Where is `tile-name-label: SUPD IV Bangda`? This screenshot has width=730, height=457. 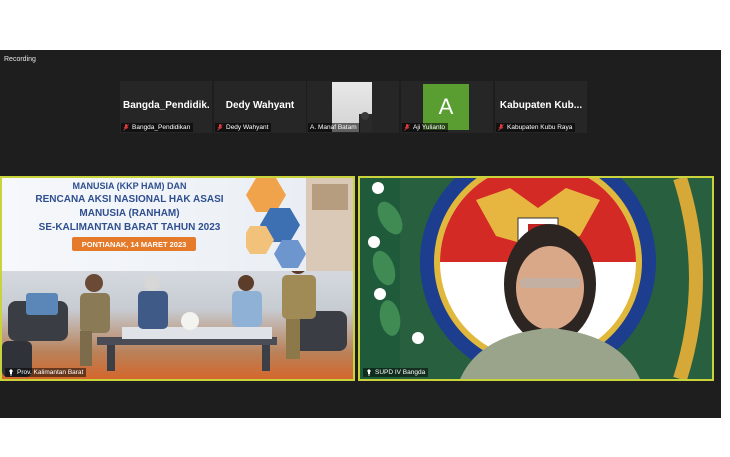
tile-name-label: SUPD IV Bangda is located at coordinates (396, 372).